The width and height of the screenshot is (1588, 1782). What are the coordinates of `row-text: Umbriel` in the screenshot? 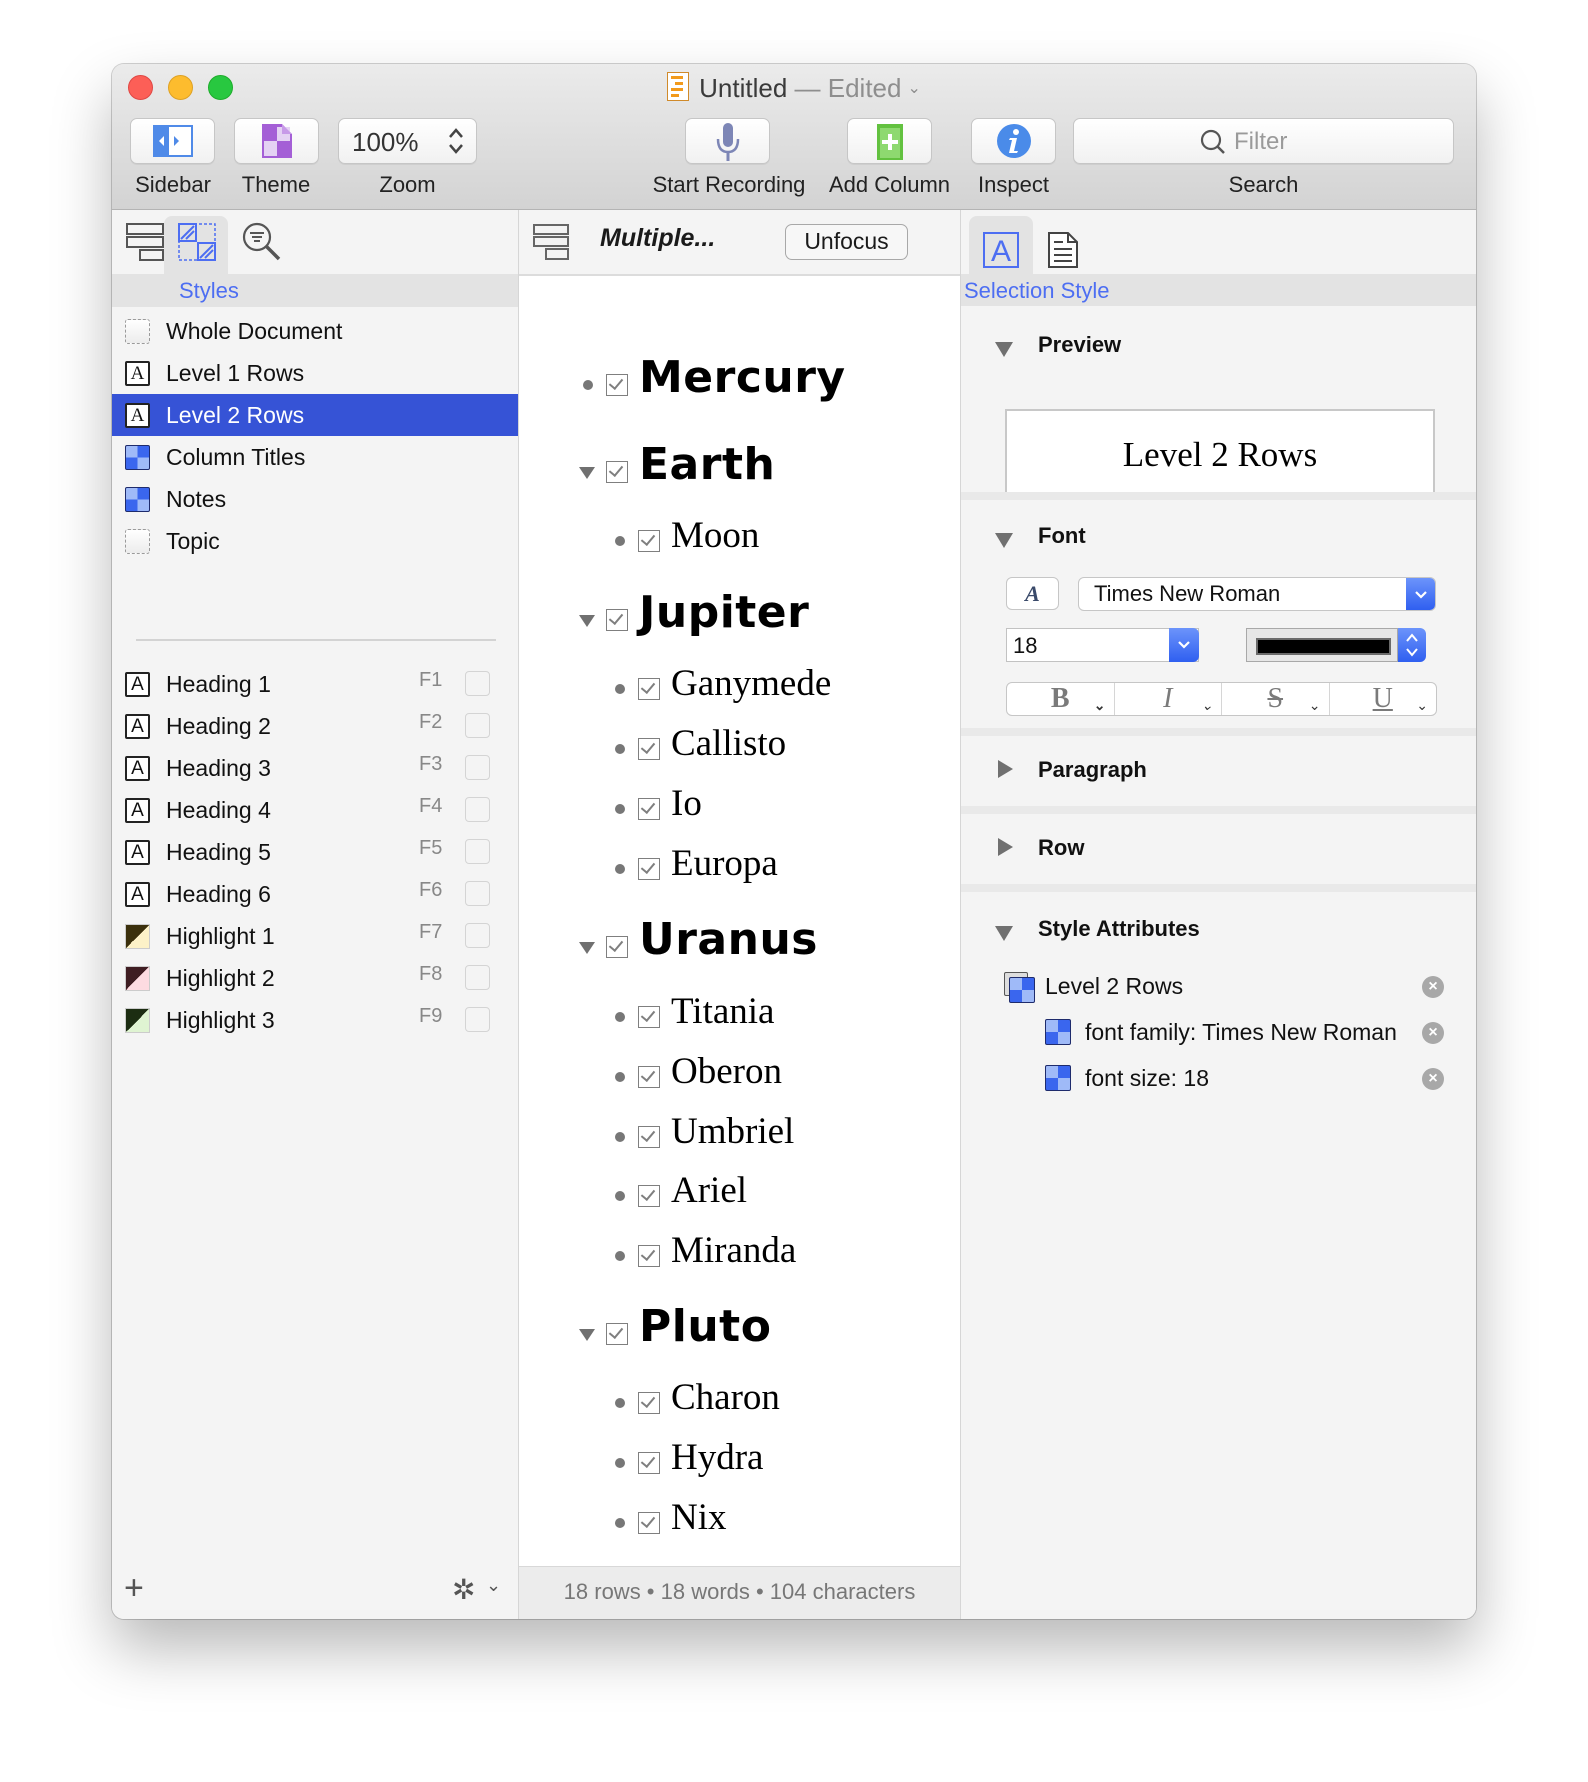 It's located at (732, 1131).